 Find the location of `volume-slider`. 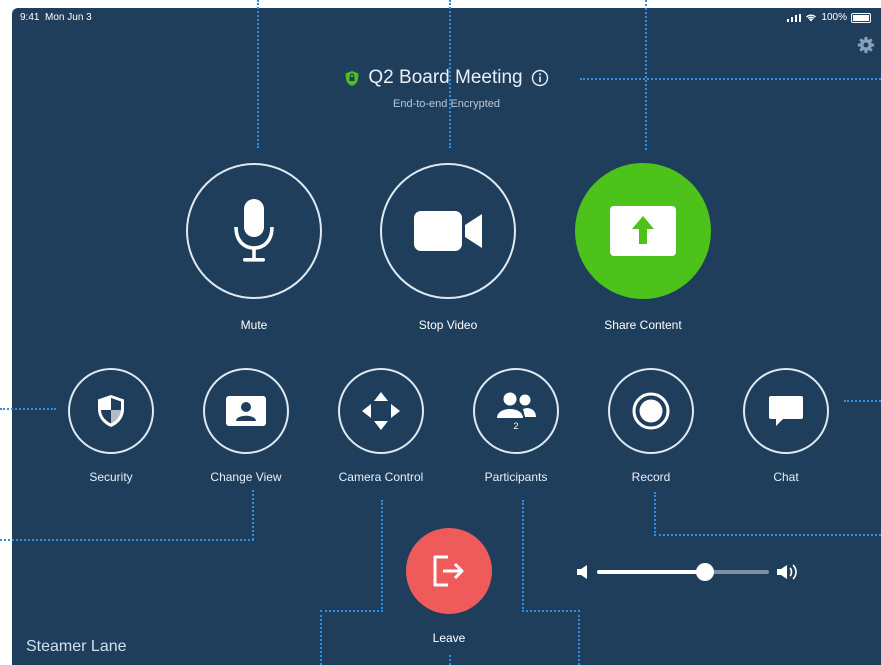

volume-slider is located at coordinates (683, 572).